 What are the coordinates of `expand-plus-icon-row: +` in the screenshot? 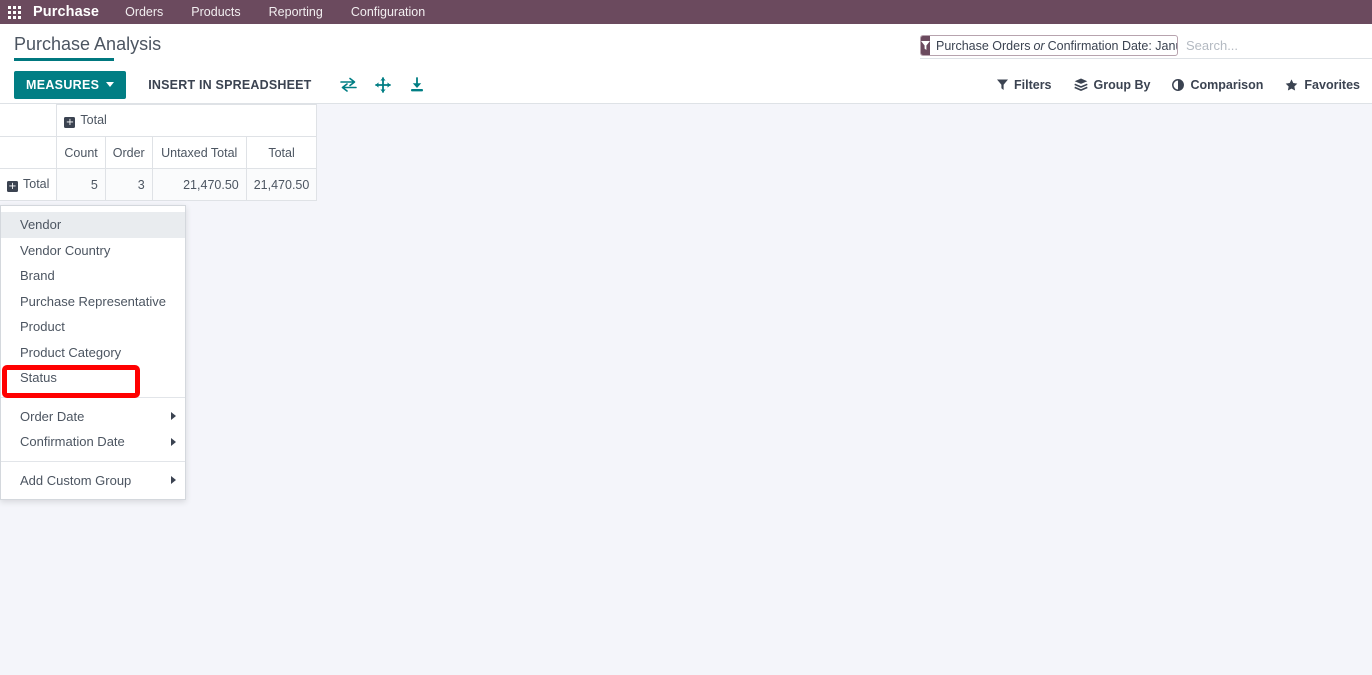 It's located at (12, 186).